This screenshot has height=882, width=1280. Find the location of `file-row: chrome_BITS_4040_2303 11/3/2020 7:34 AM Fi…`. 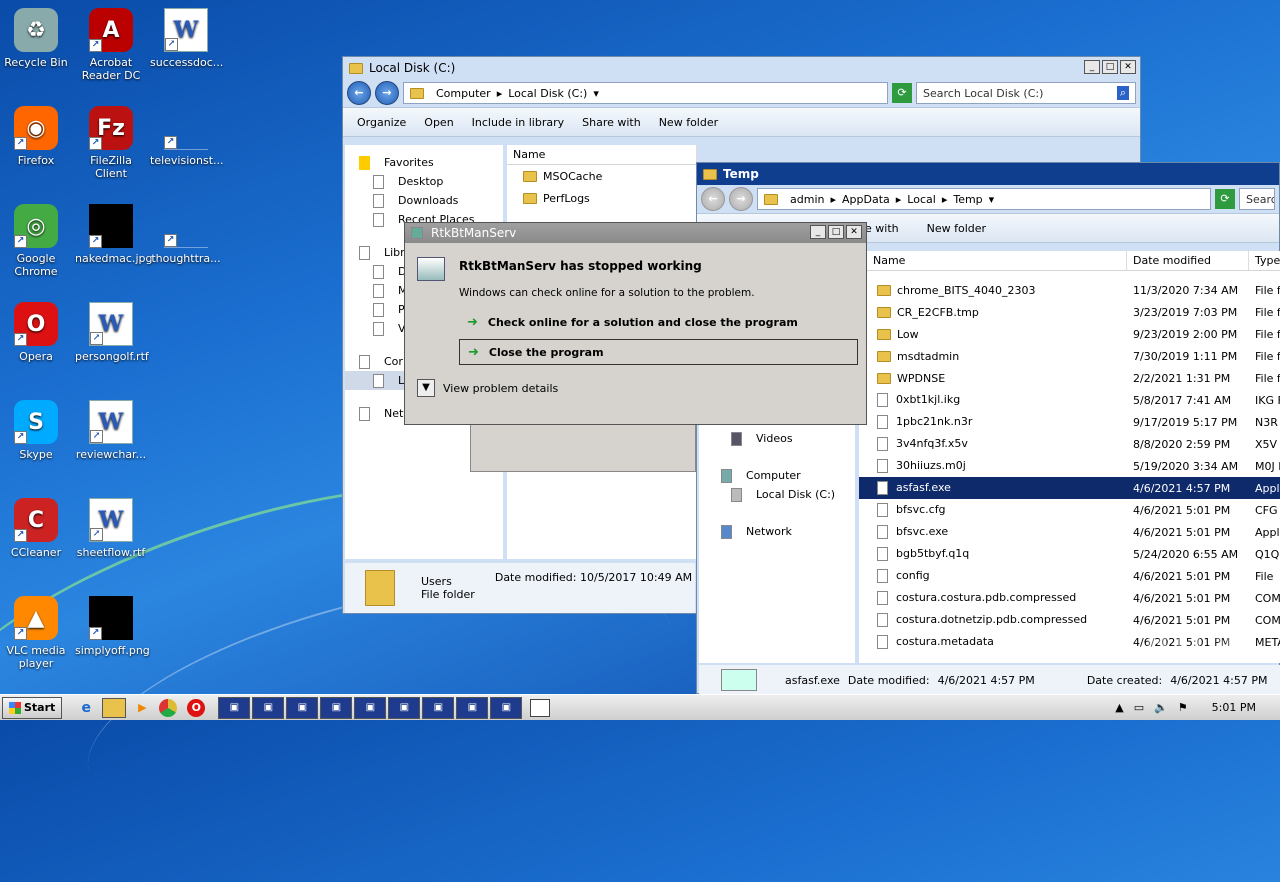

file-row: chrome_BITS_4040_2303 11/3/2020 7:34 AM Fi… is located at coordinates (1069, 290).